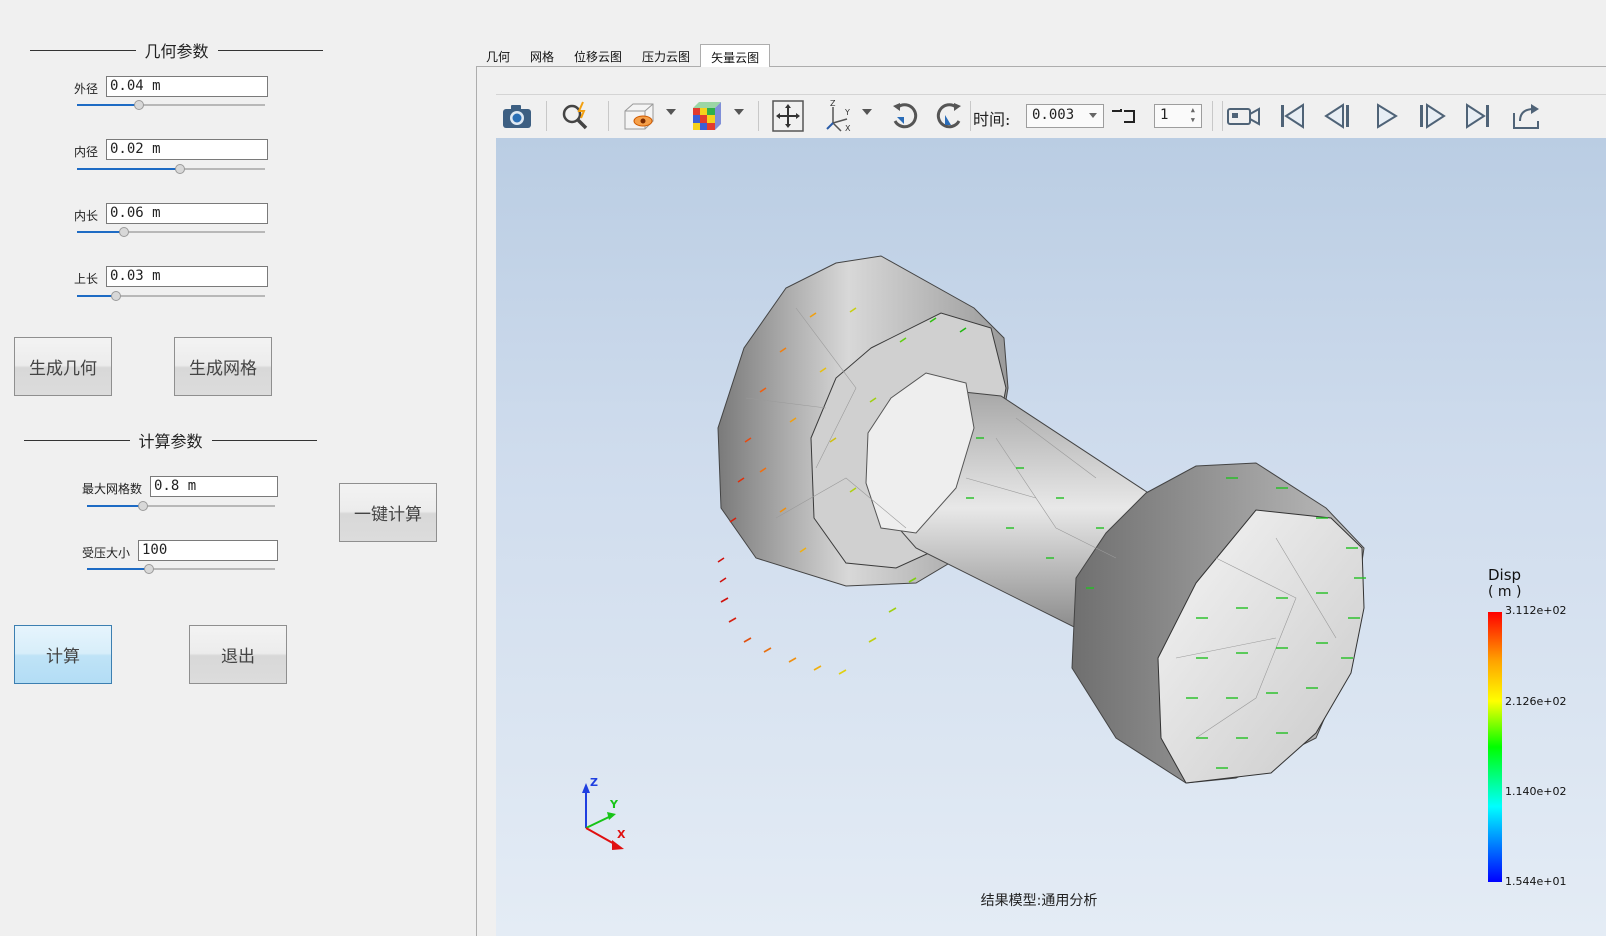  Describe the element at coordinates (187, 86) in the screenshot. I see `outer-diameter-input: 0.04 m` at that location.